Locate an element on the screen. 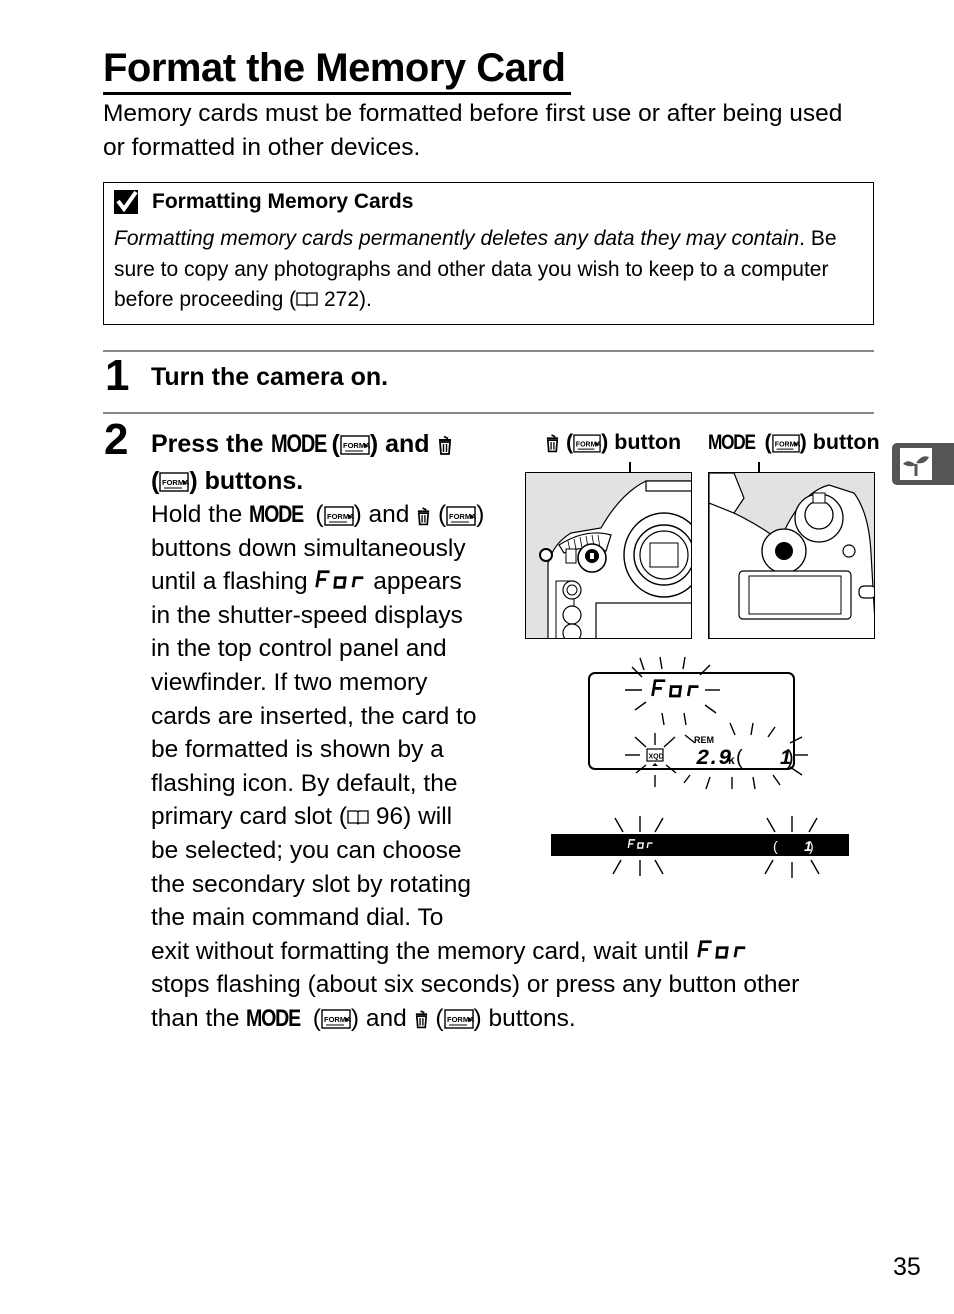 Image resolution: width=954 pixels, height=1314 pixels. title-underline is located at coordinates (337, 93).